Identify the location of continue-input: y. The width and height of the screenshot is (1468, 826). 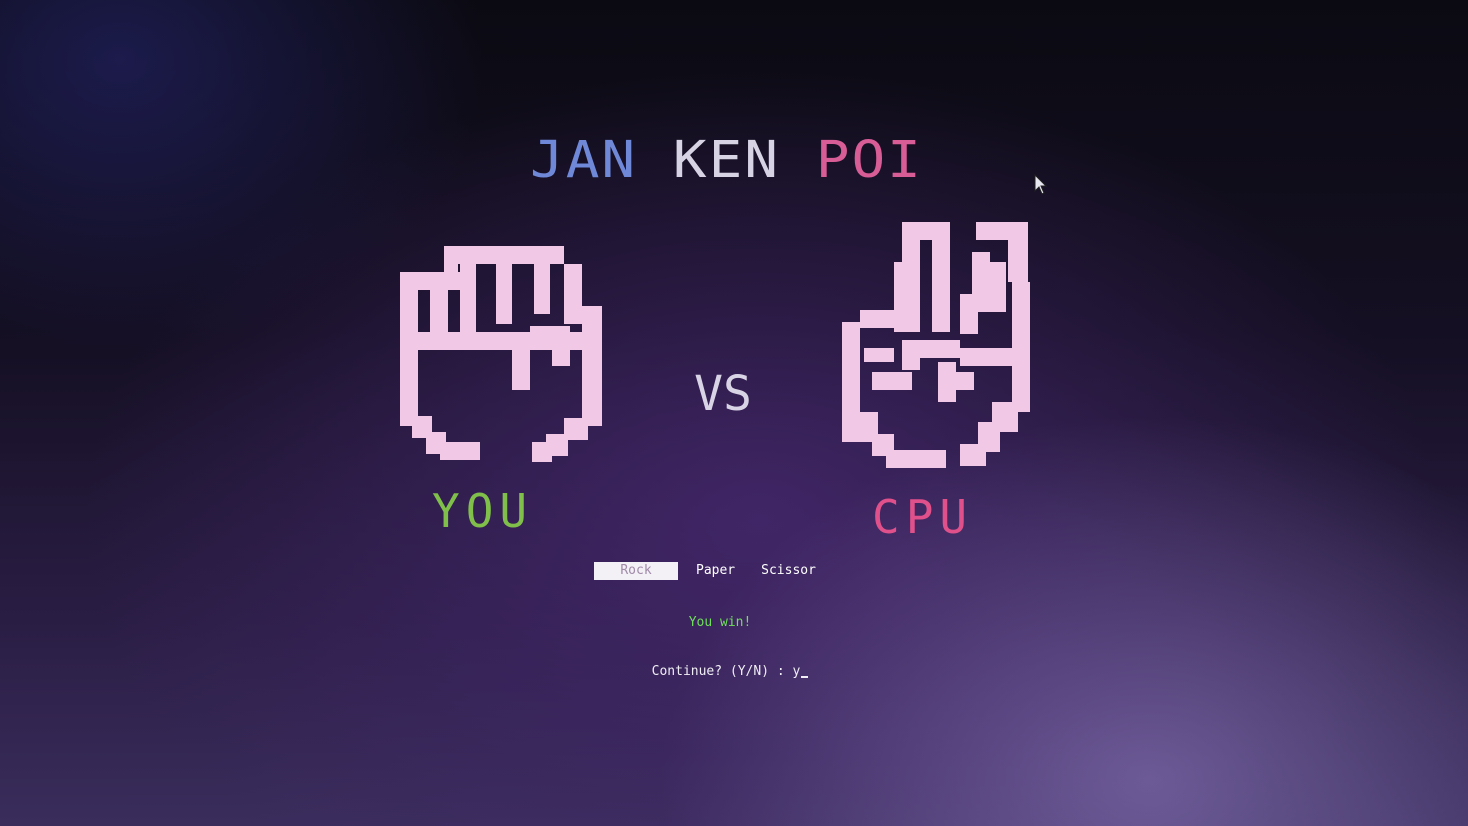
(797, 671).